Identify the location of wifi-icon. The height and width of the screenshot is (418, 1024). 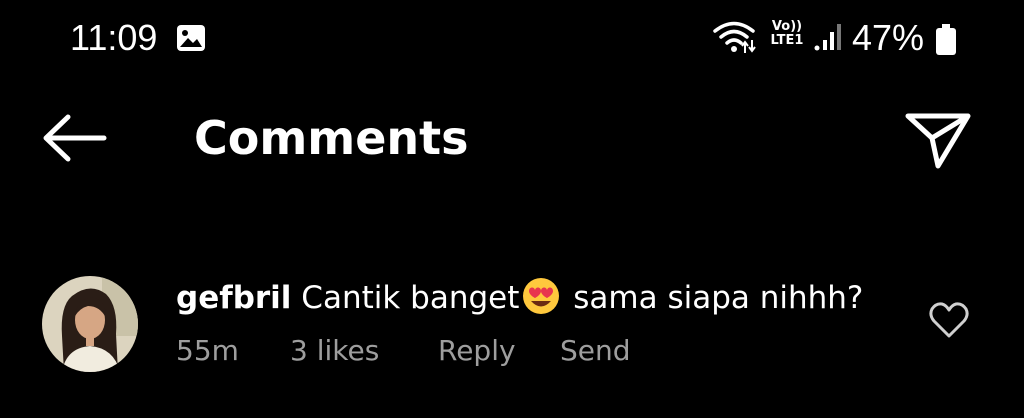
(734, 37).